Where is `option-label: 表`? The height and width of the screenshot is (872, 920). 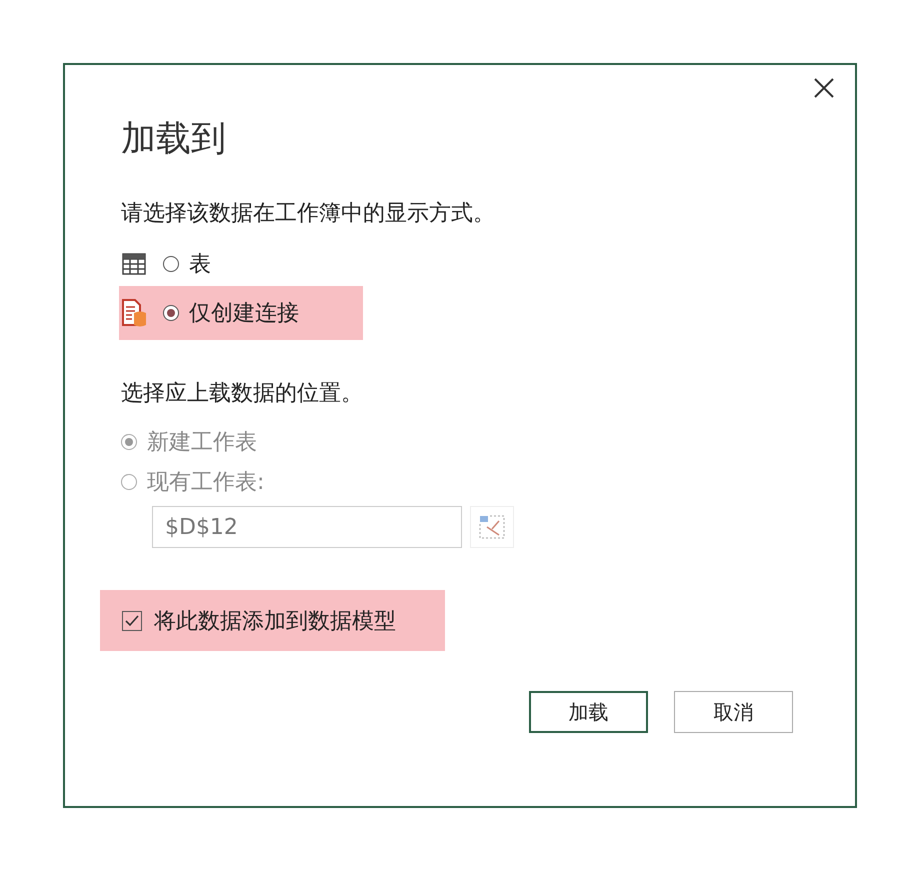 option-label: 表 is located at coordinates (200, 265).